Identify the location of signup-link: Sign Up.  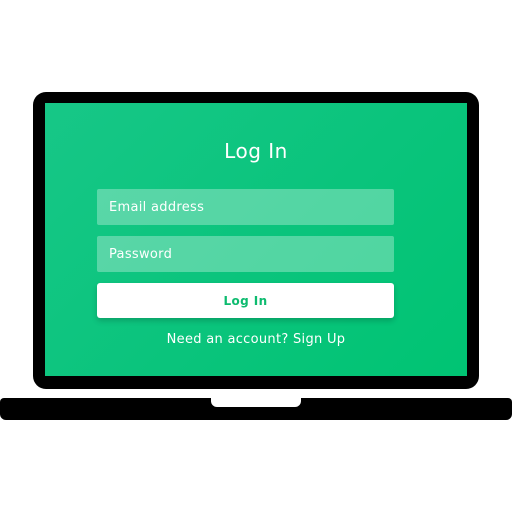
(319, 339).